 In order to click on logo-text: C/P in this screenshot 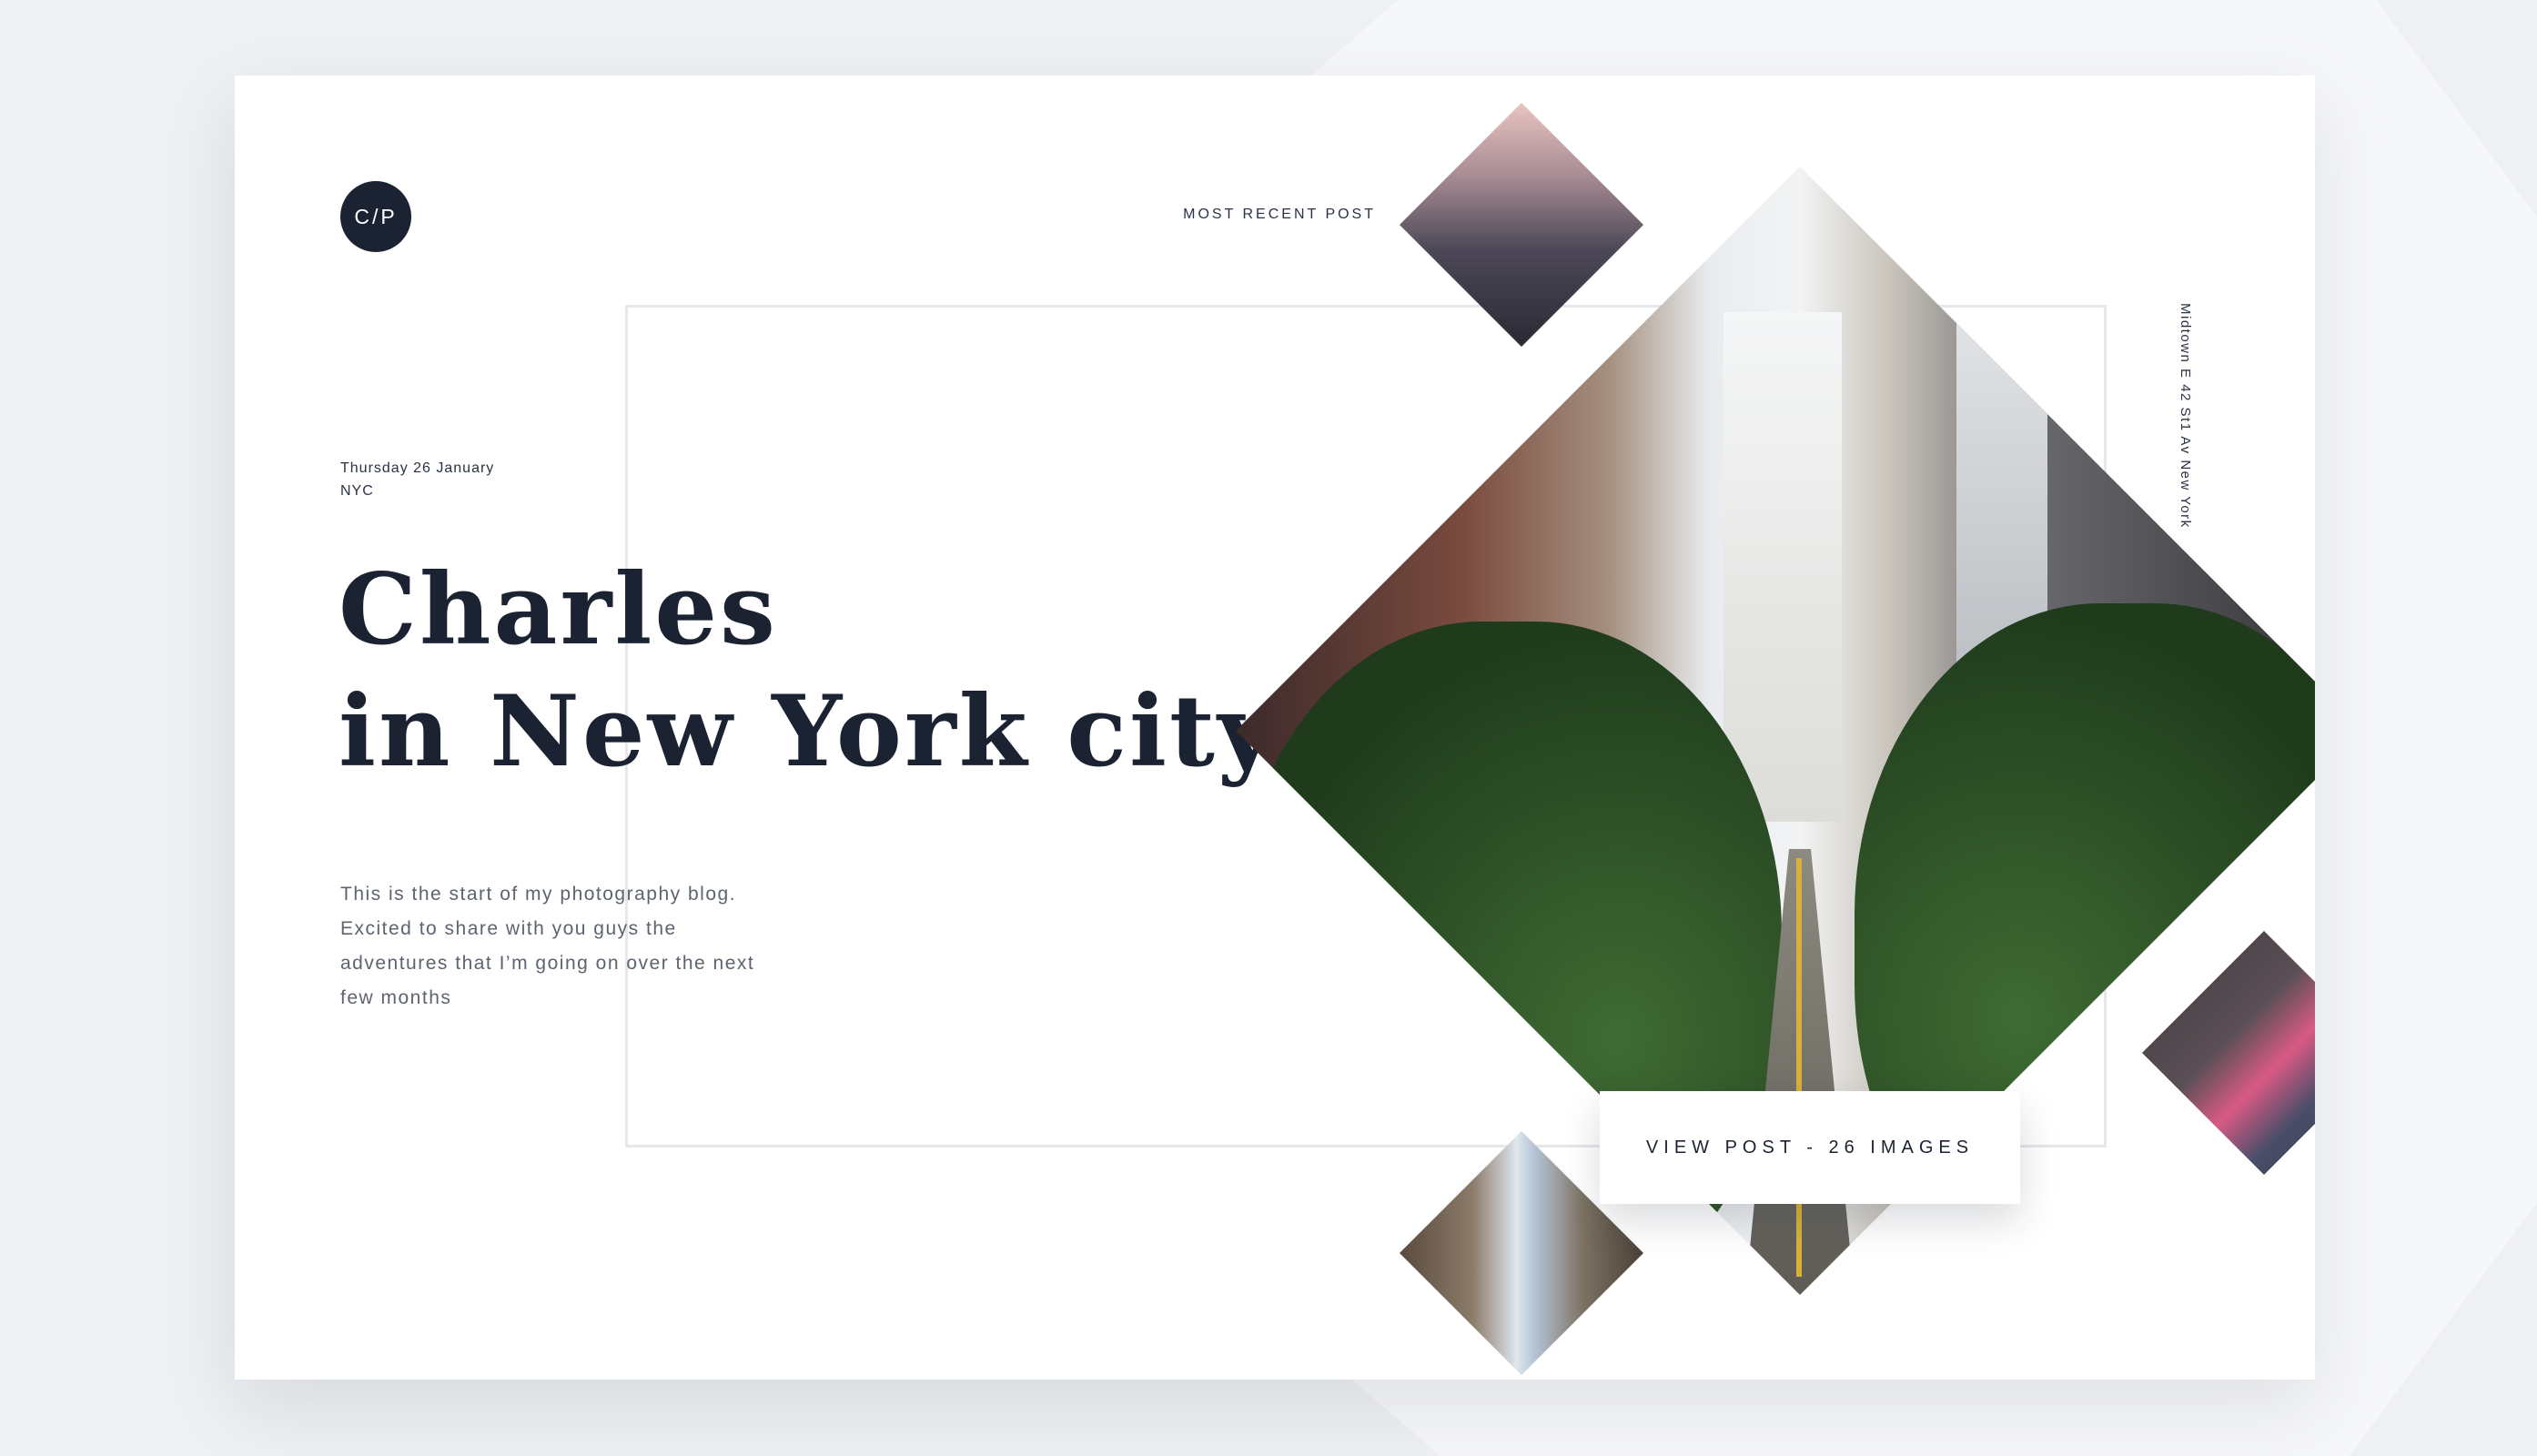, I will do `click(376, 216)`.